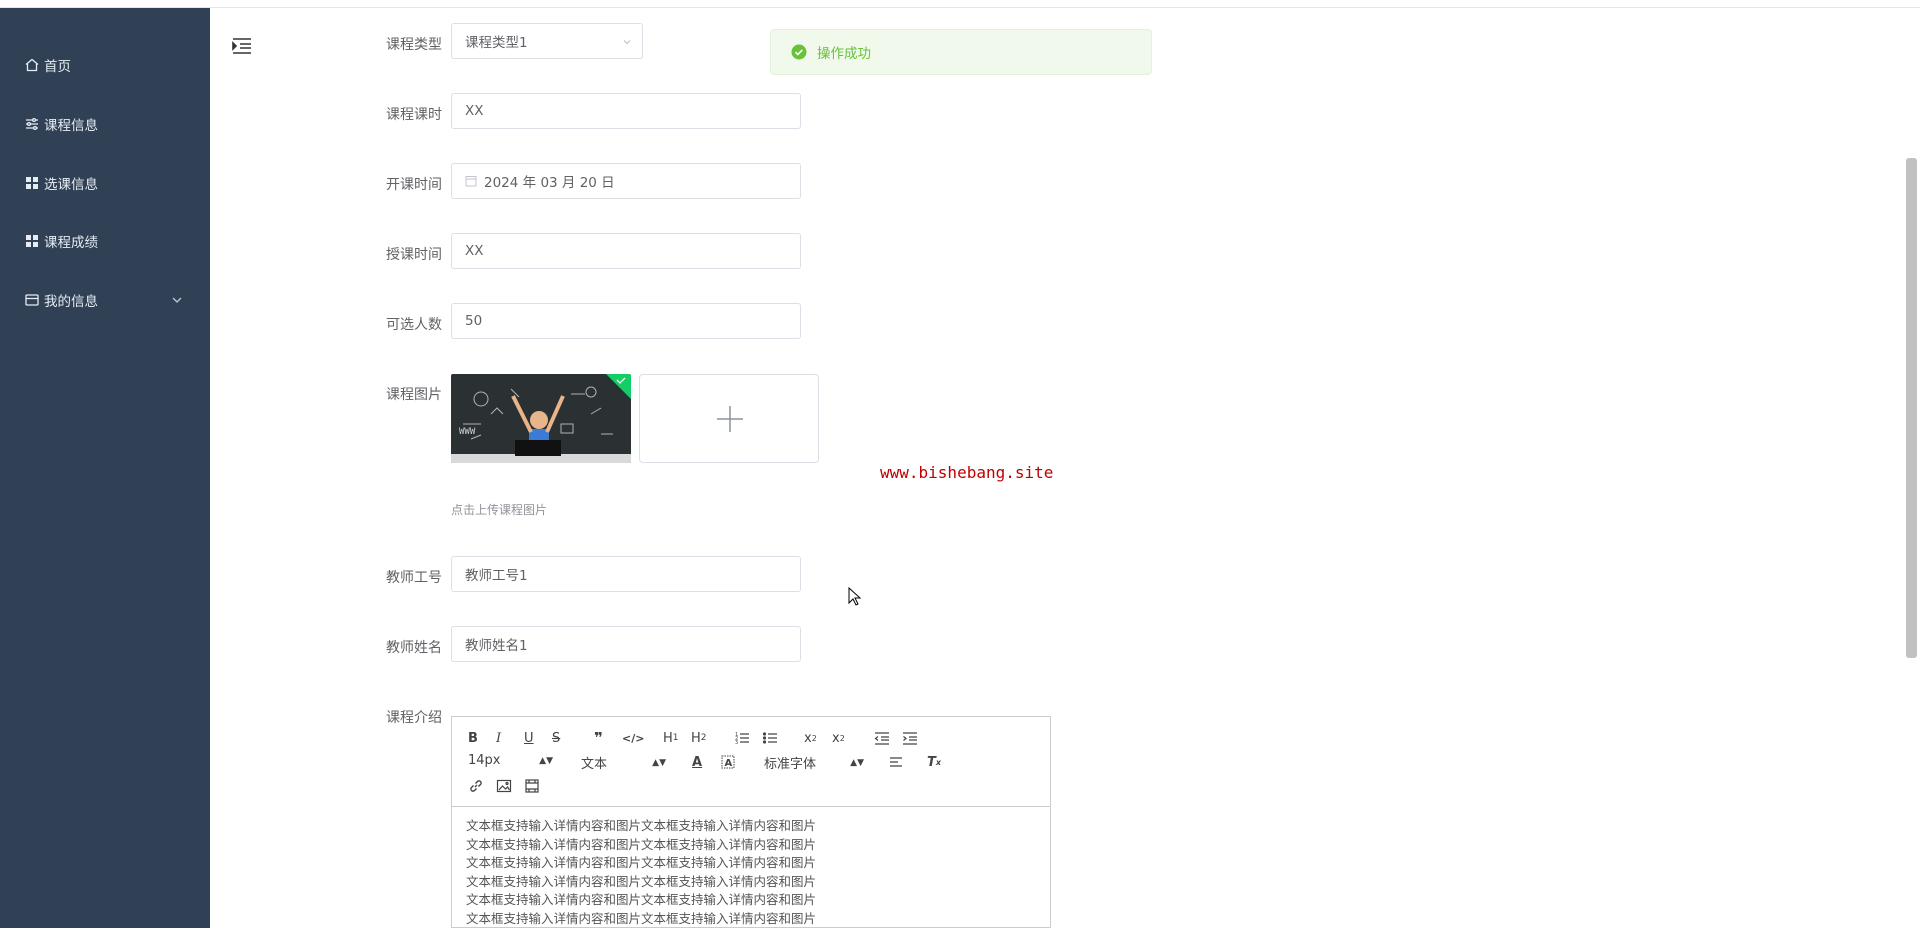 The height and width of the screenshot is (928, 1920). Describe the element at coordinates (844, 54) in the screenshot. I see `toast-message: 操作成功` at that location.